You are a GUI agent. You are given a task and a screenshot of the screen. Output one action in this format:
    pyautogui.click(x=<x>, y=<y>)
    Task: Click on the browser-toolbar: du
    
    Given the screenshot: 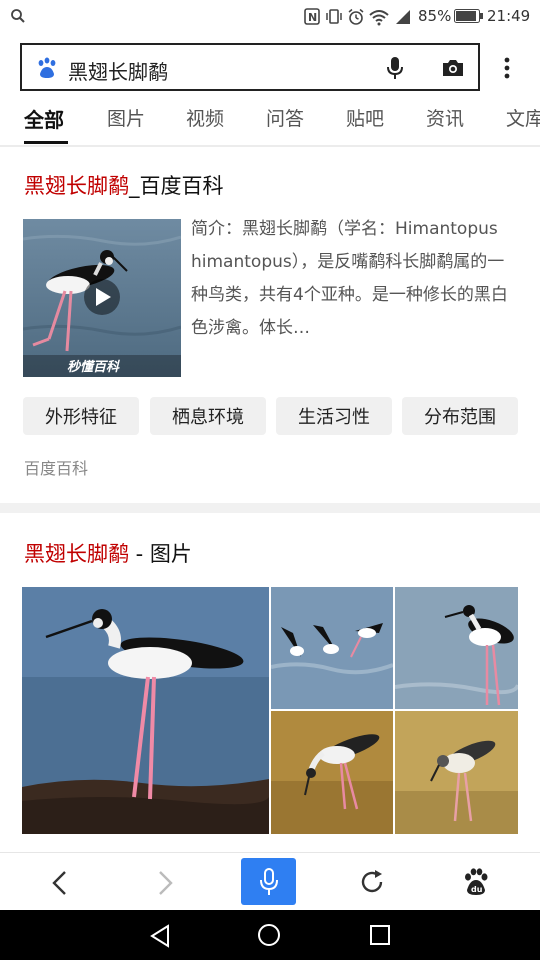 What is the action you would take?
    pyautogui.click(x=270, y=881)
    